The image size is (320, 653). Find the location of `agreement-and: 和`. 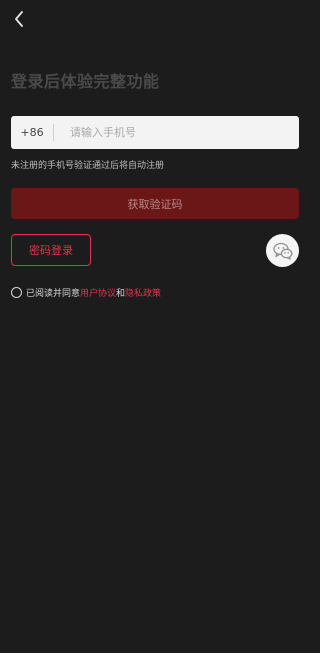

agreement-and: 和 is located at coordinates (121, 294).